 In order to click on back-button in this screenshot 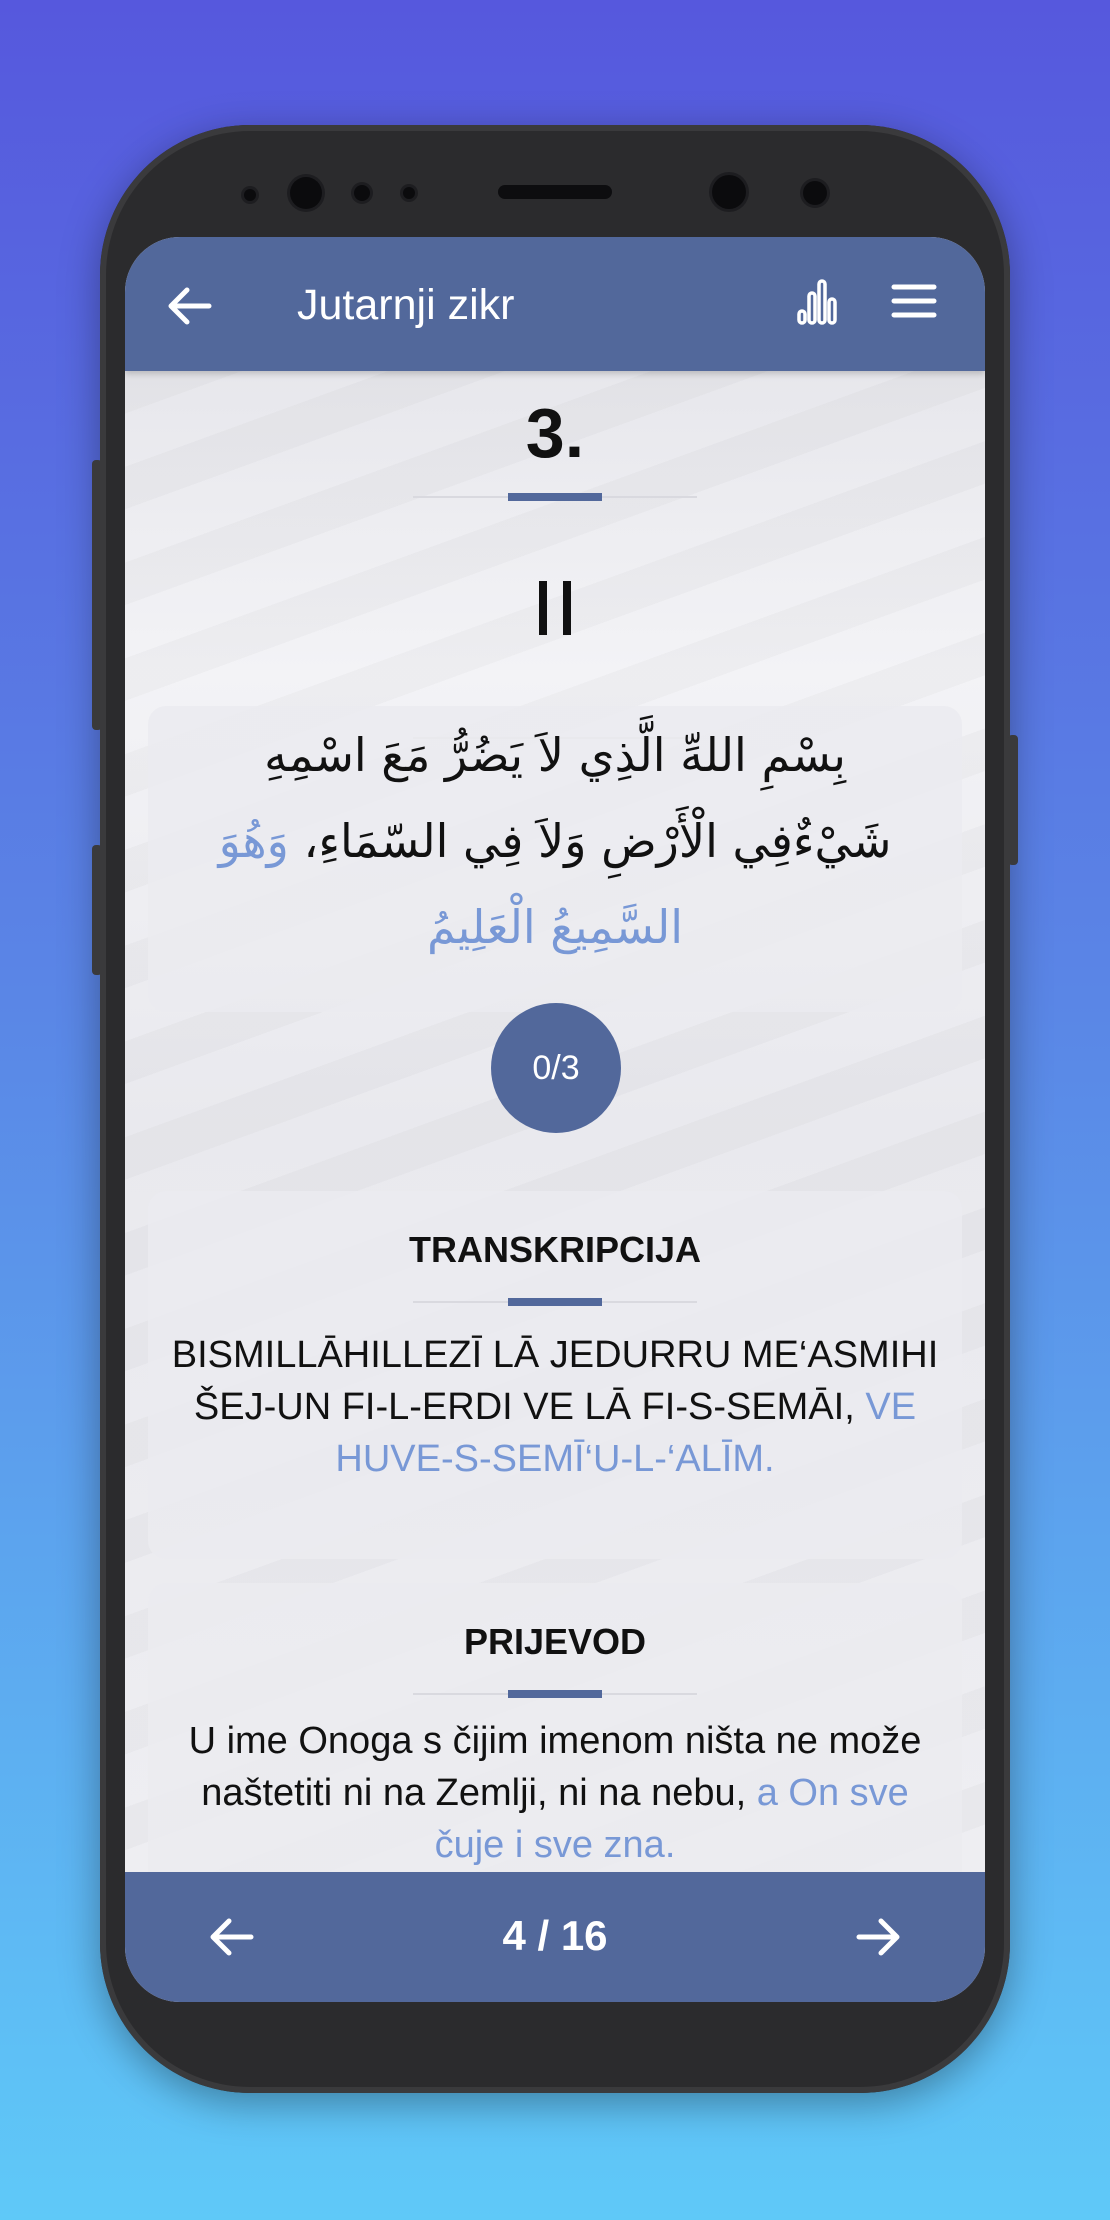, I will do `click(190, 306)`.